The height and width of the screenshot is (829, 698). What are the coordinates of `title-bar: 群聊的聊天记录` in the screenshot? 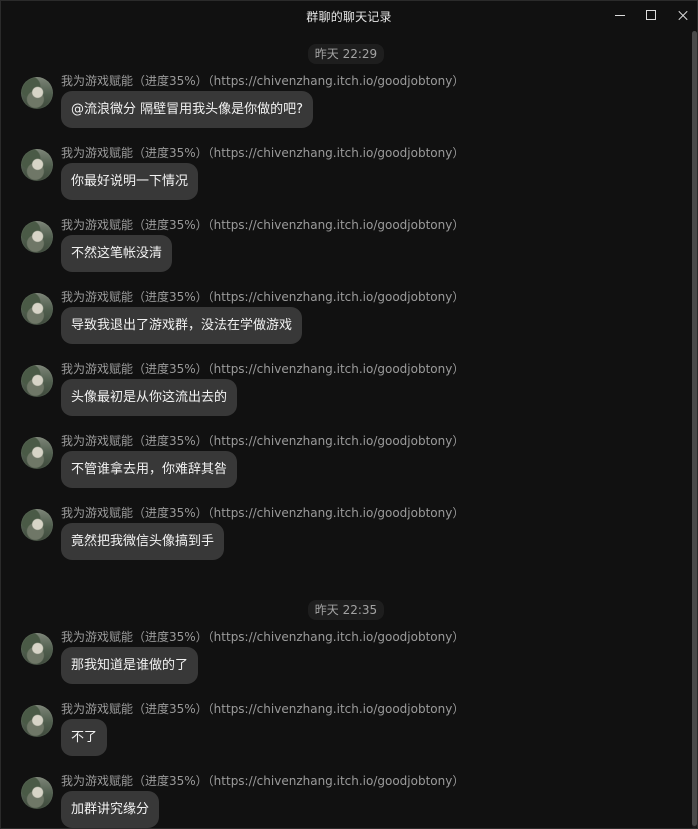 It's located at (349, 16).